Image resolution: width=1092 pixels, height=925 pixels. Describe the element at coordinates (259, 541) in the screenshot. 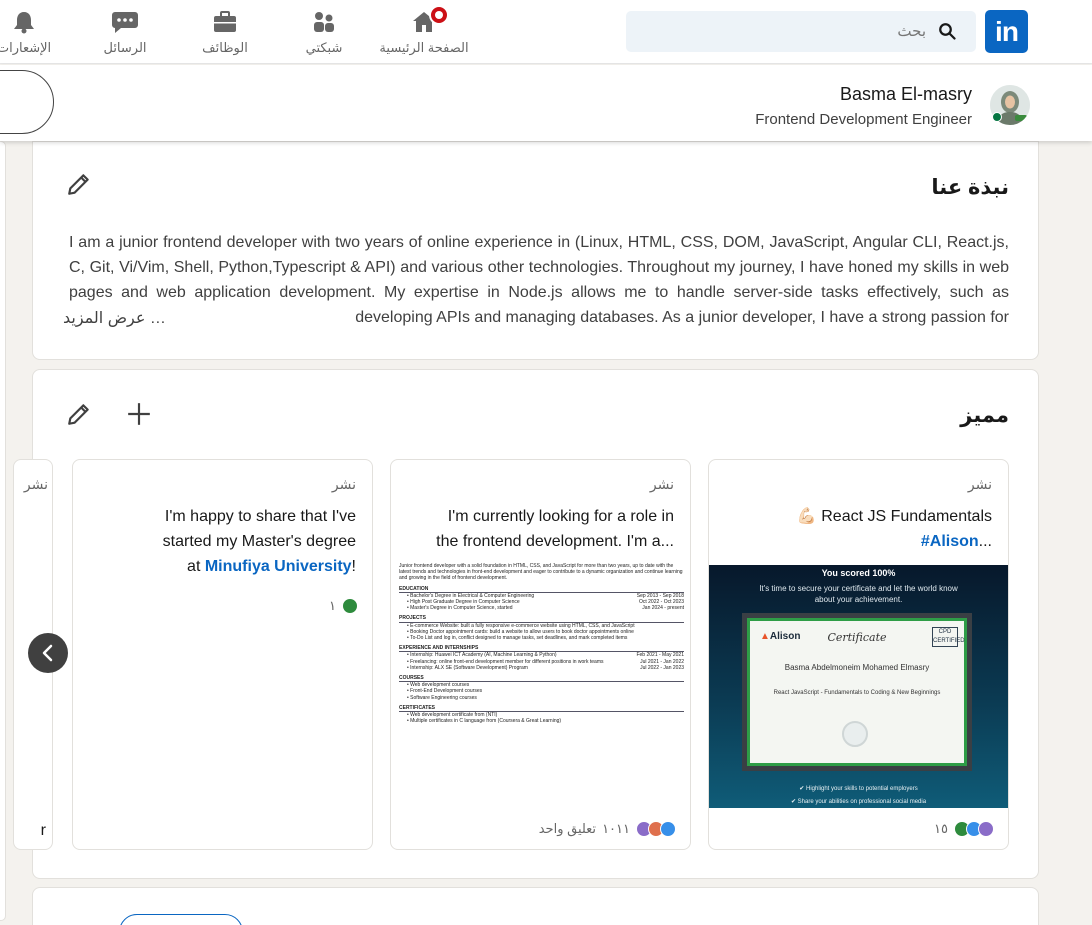

I see `featured-item-text-line: started my Master's degree` at that location.